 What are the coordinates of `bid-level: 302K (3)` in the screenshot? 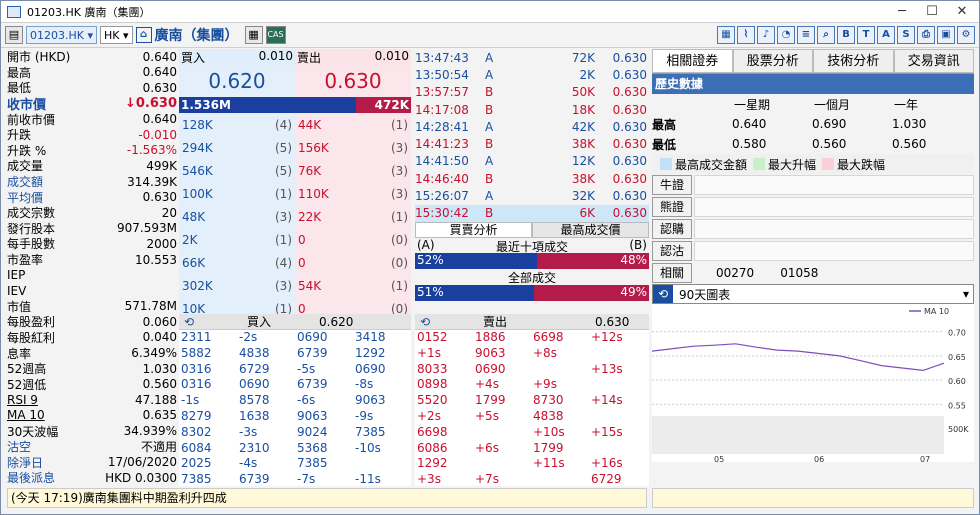 It's located at (237, 285).